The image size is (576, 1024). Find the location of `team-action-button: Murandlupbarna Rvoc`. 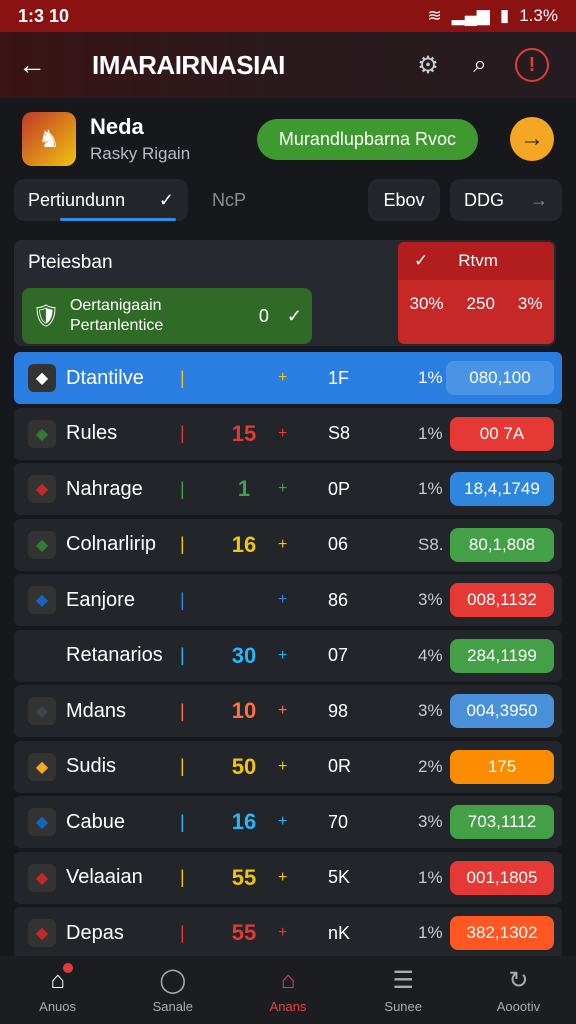

team-action-button: Murandlupbarna Rvoc is located at coordinates (367, 139).